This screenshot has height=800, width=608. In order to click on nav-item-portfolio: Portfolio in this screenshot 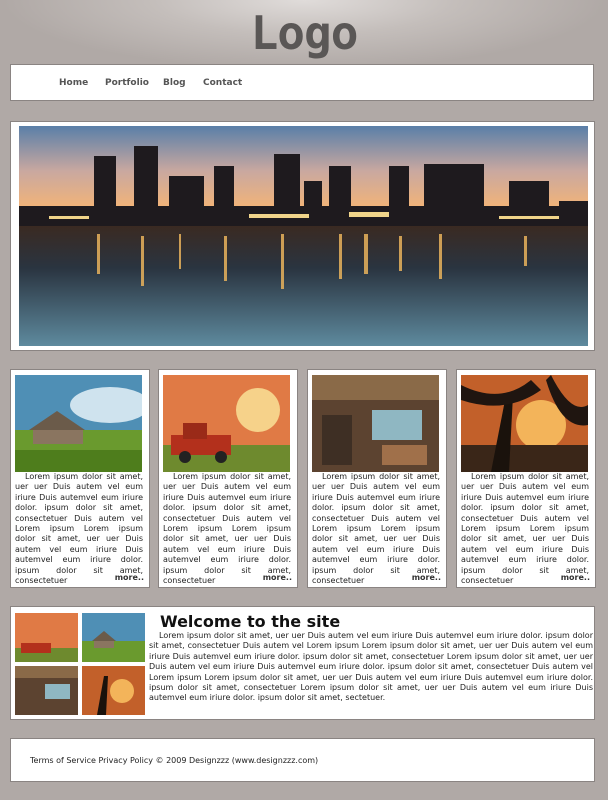, I will do `click(127, 83)`.